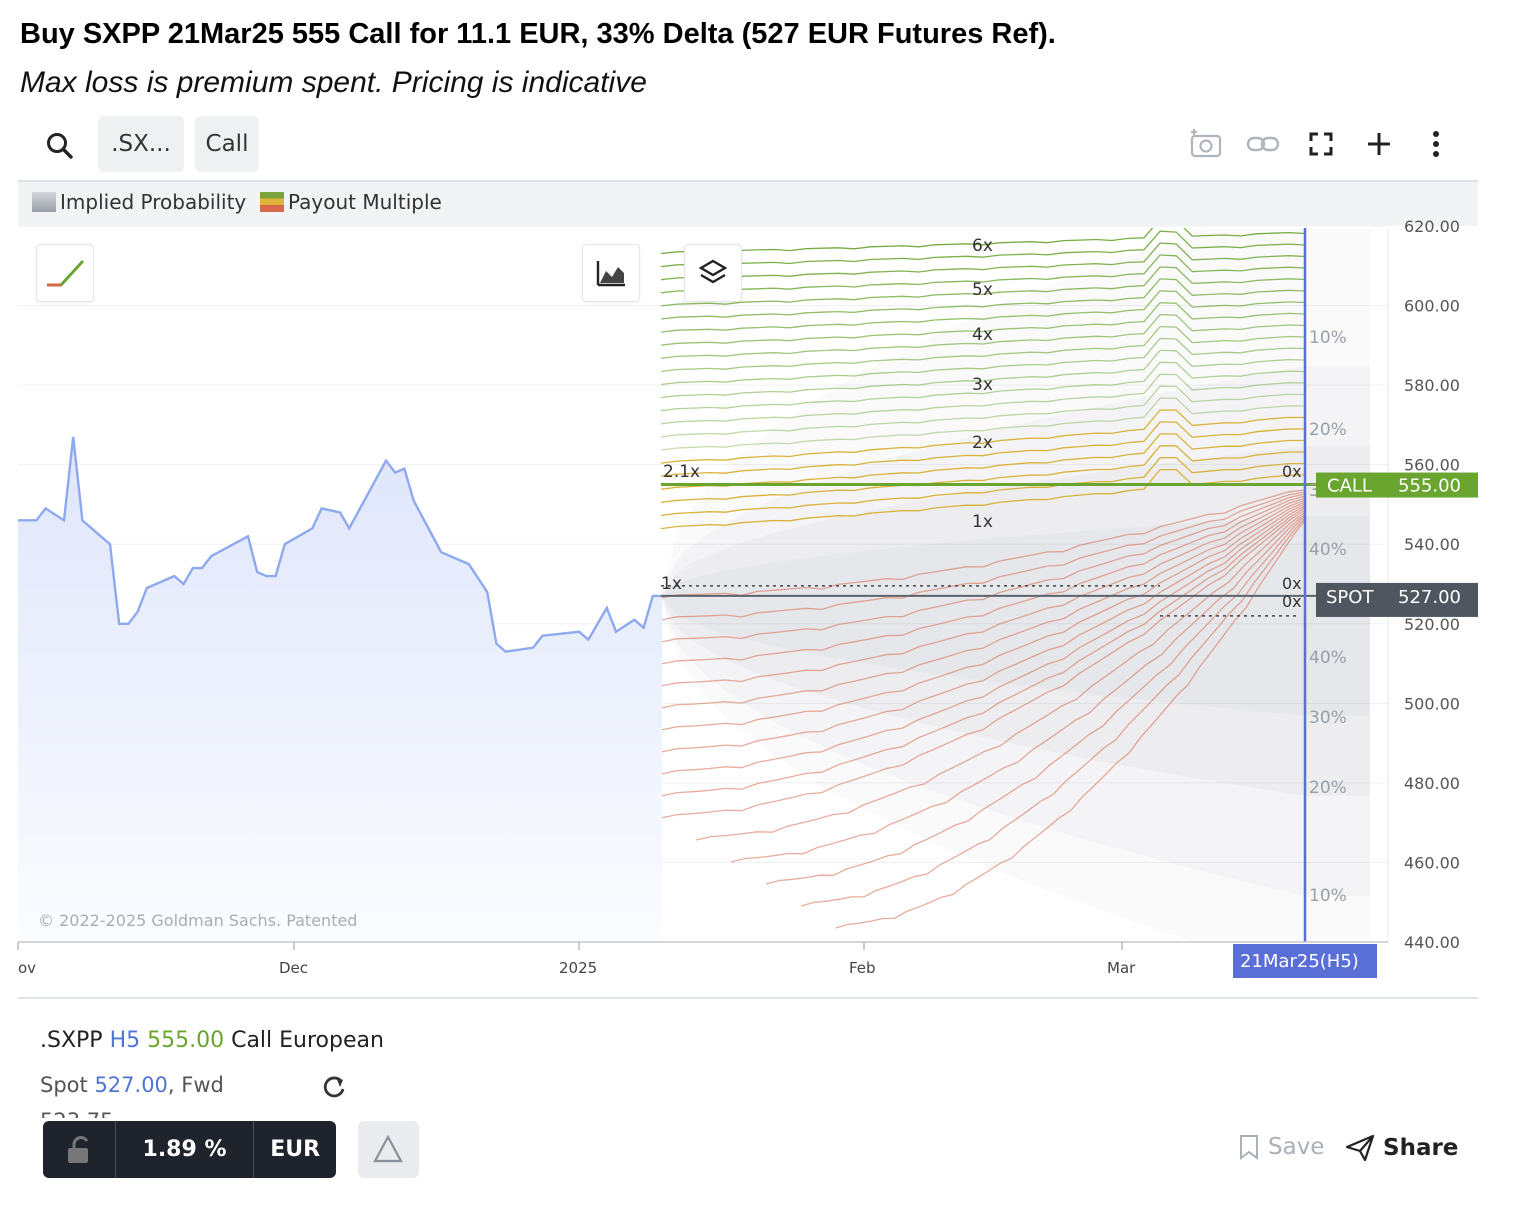 The width and height of the screenshot is (1536, 1224). What do you see at coordinates (681, 472) in the screenshot?
I see `strike-multiple-label: 2.1x` at bounding box center [681, 472].